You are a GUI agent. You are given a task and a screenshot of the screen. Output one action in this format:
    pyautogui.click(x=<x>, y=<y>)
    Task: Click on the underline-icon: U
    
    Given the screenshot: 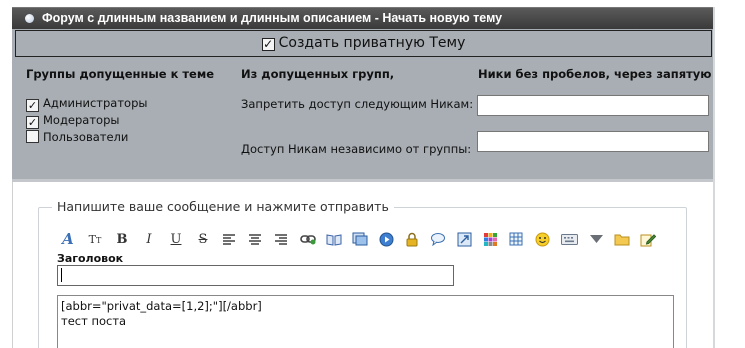 What is the action you would take?
    pyautogui.click(x=176, y=239)
    